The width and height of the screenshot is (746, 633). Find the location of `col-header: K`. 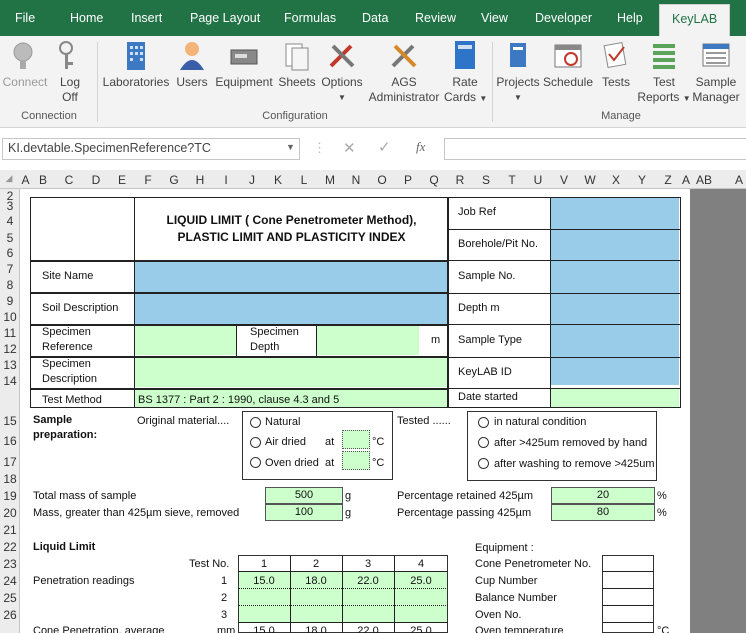

col-header: K is located at coordinates (278, 180).